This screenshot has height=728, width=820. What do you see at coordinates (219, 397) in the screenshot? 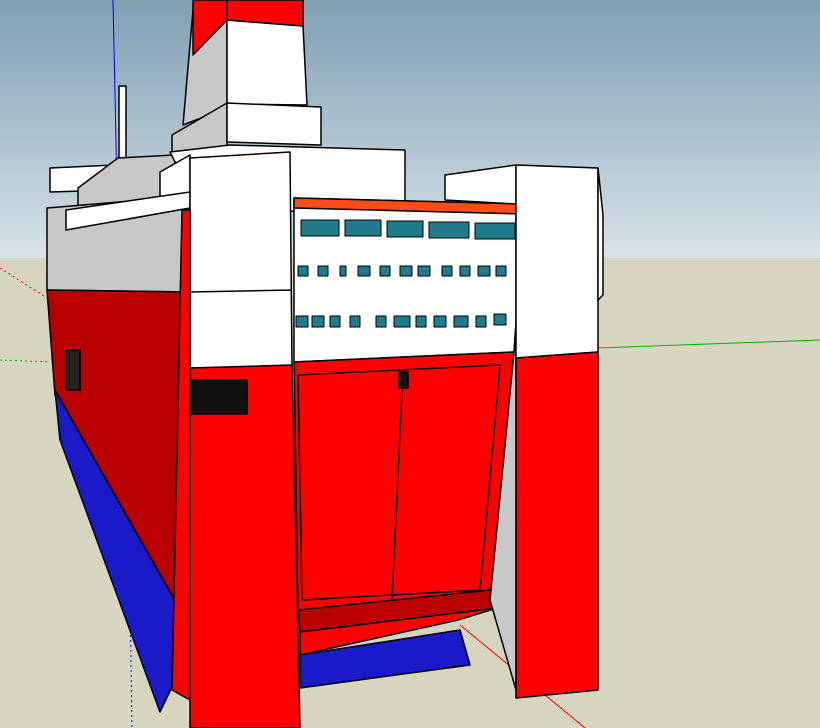
I see `left-vent` at bounding box center [219, 397].